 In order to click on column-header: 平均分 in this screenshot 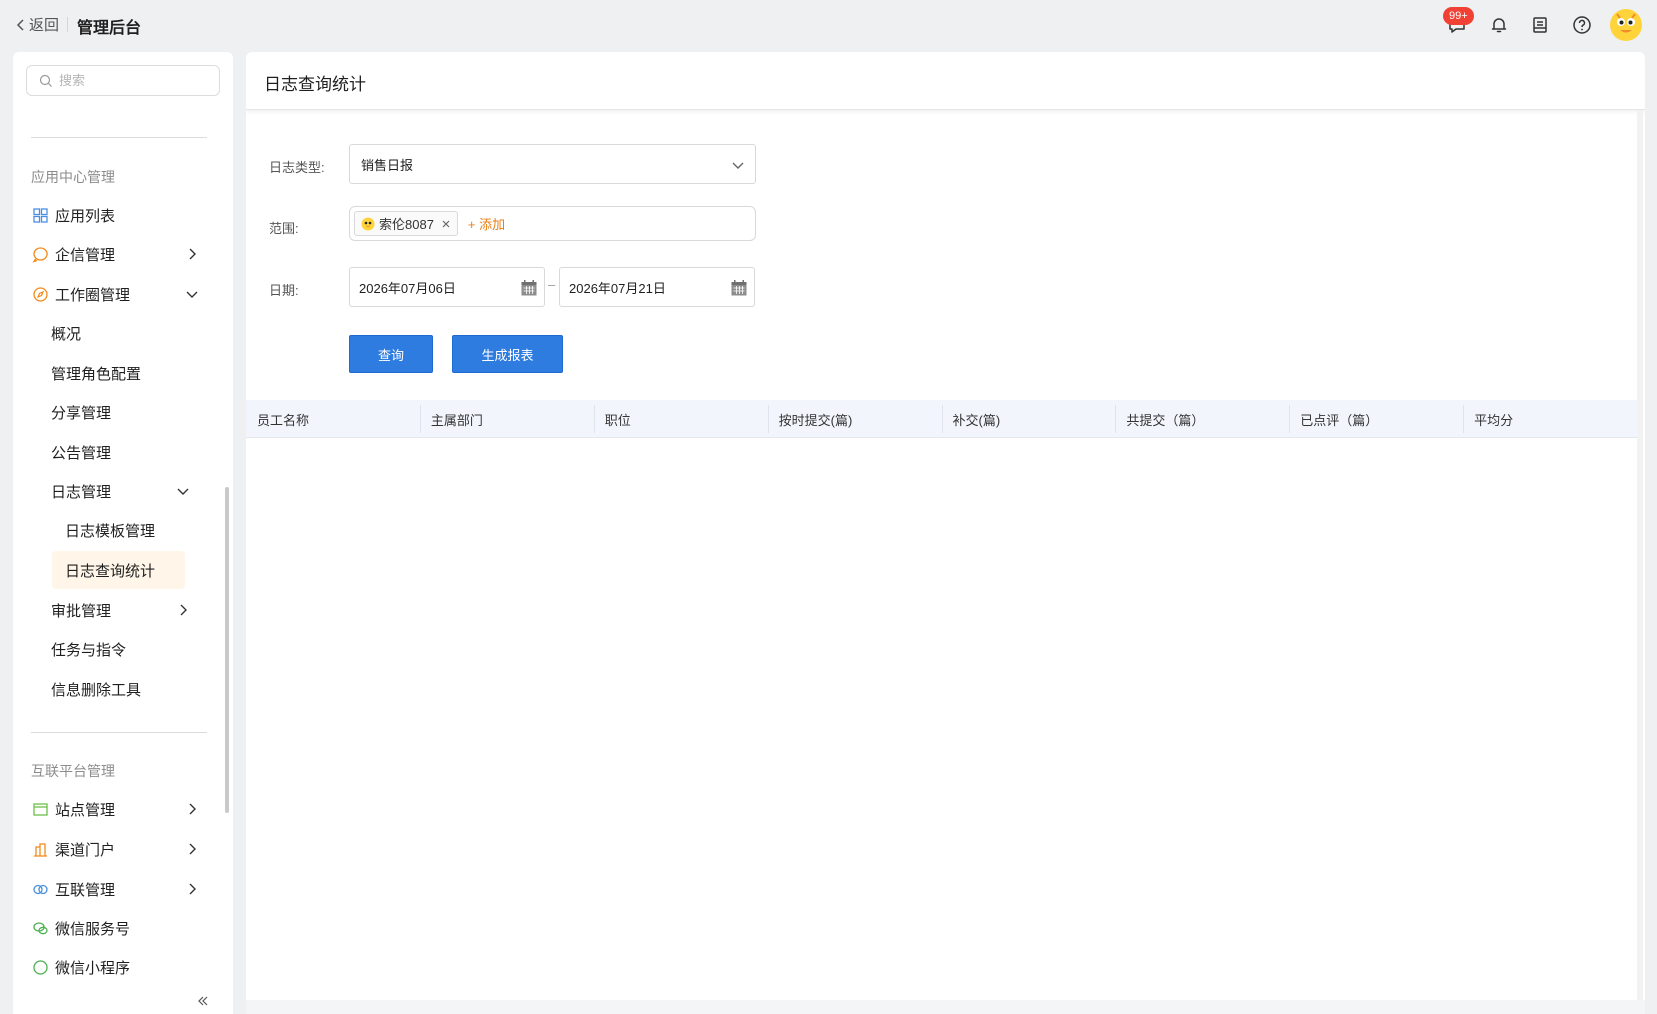, I will do `click(1550, 419)`.